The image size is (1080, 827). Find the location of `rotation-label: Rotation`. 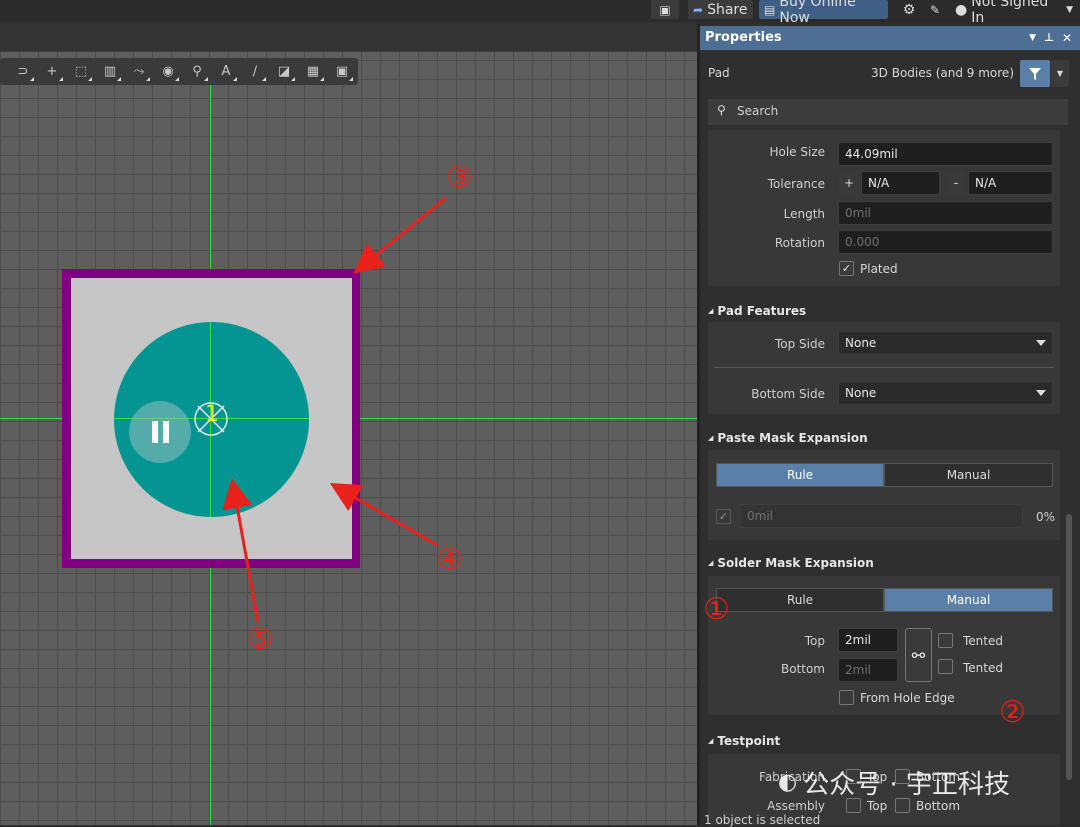

rotation-label: Rotation is located at coordinates (799, 243).